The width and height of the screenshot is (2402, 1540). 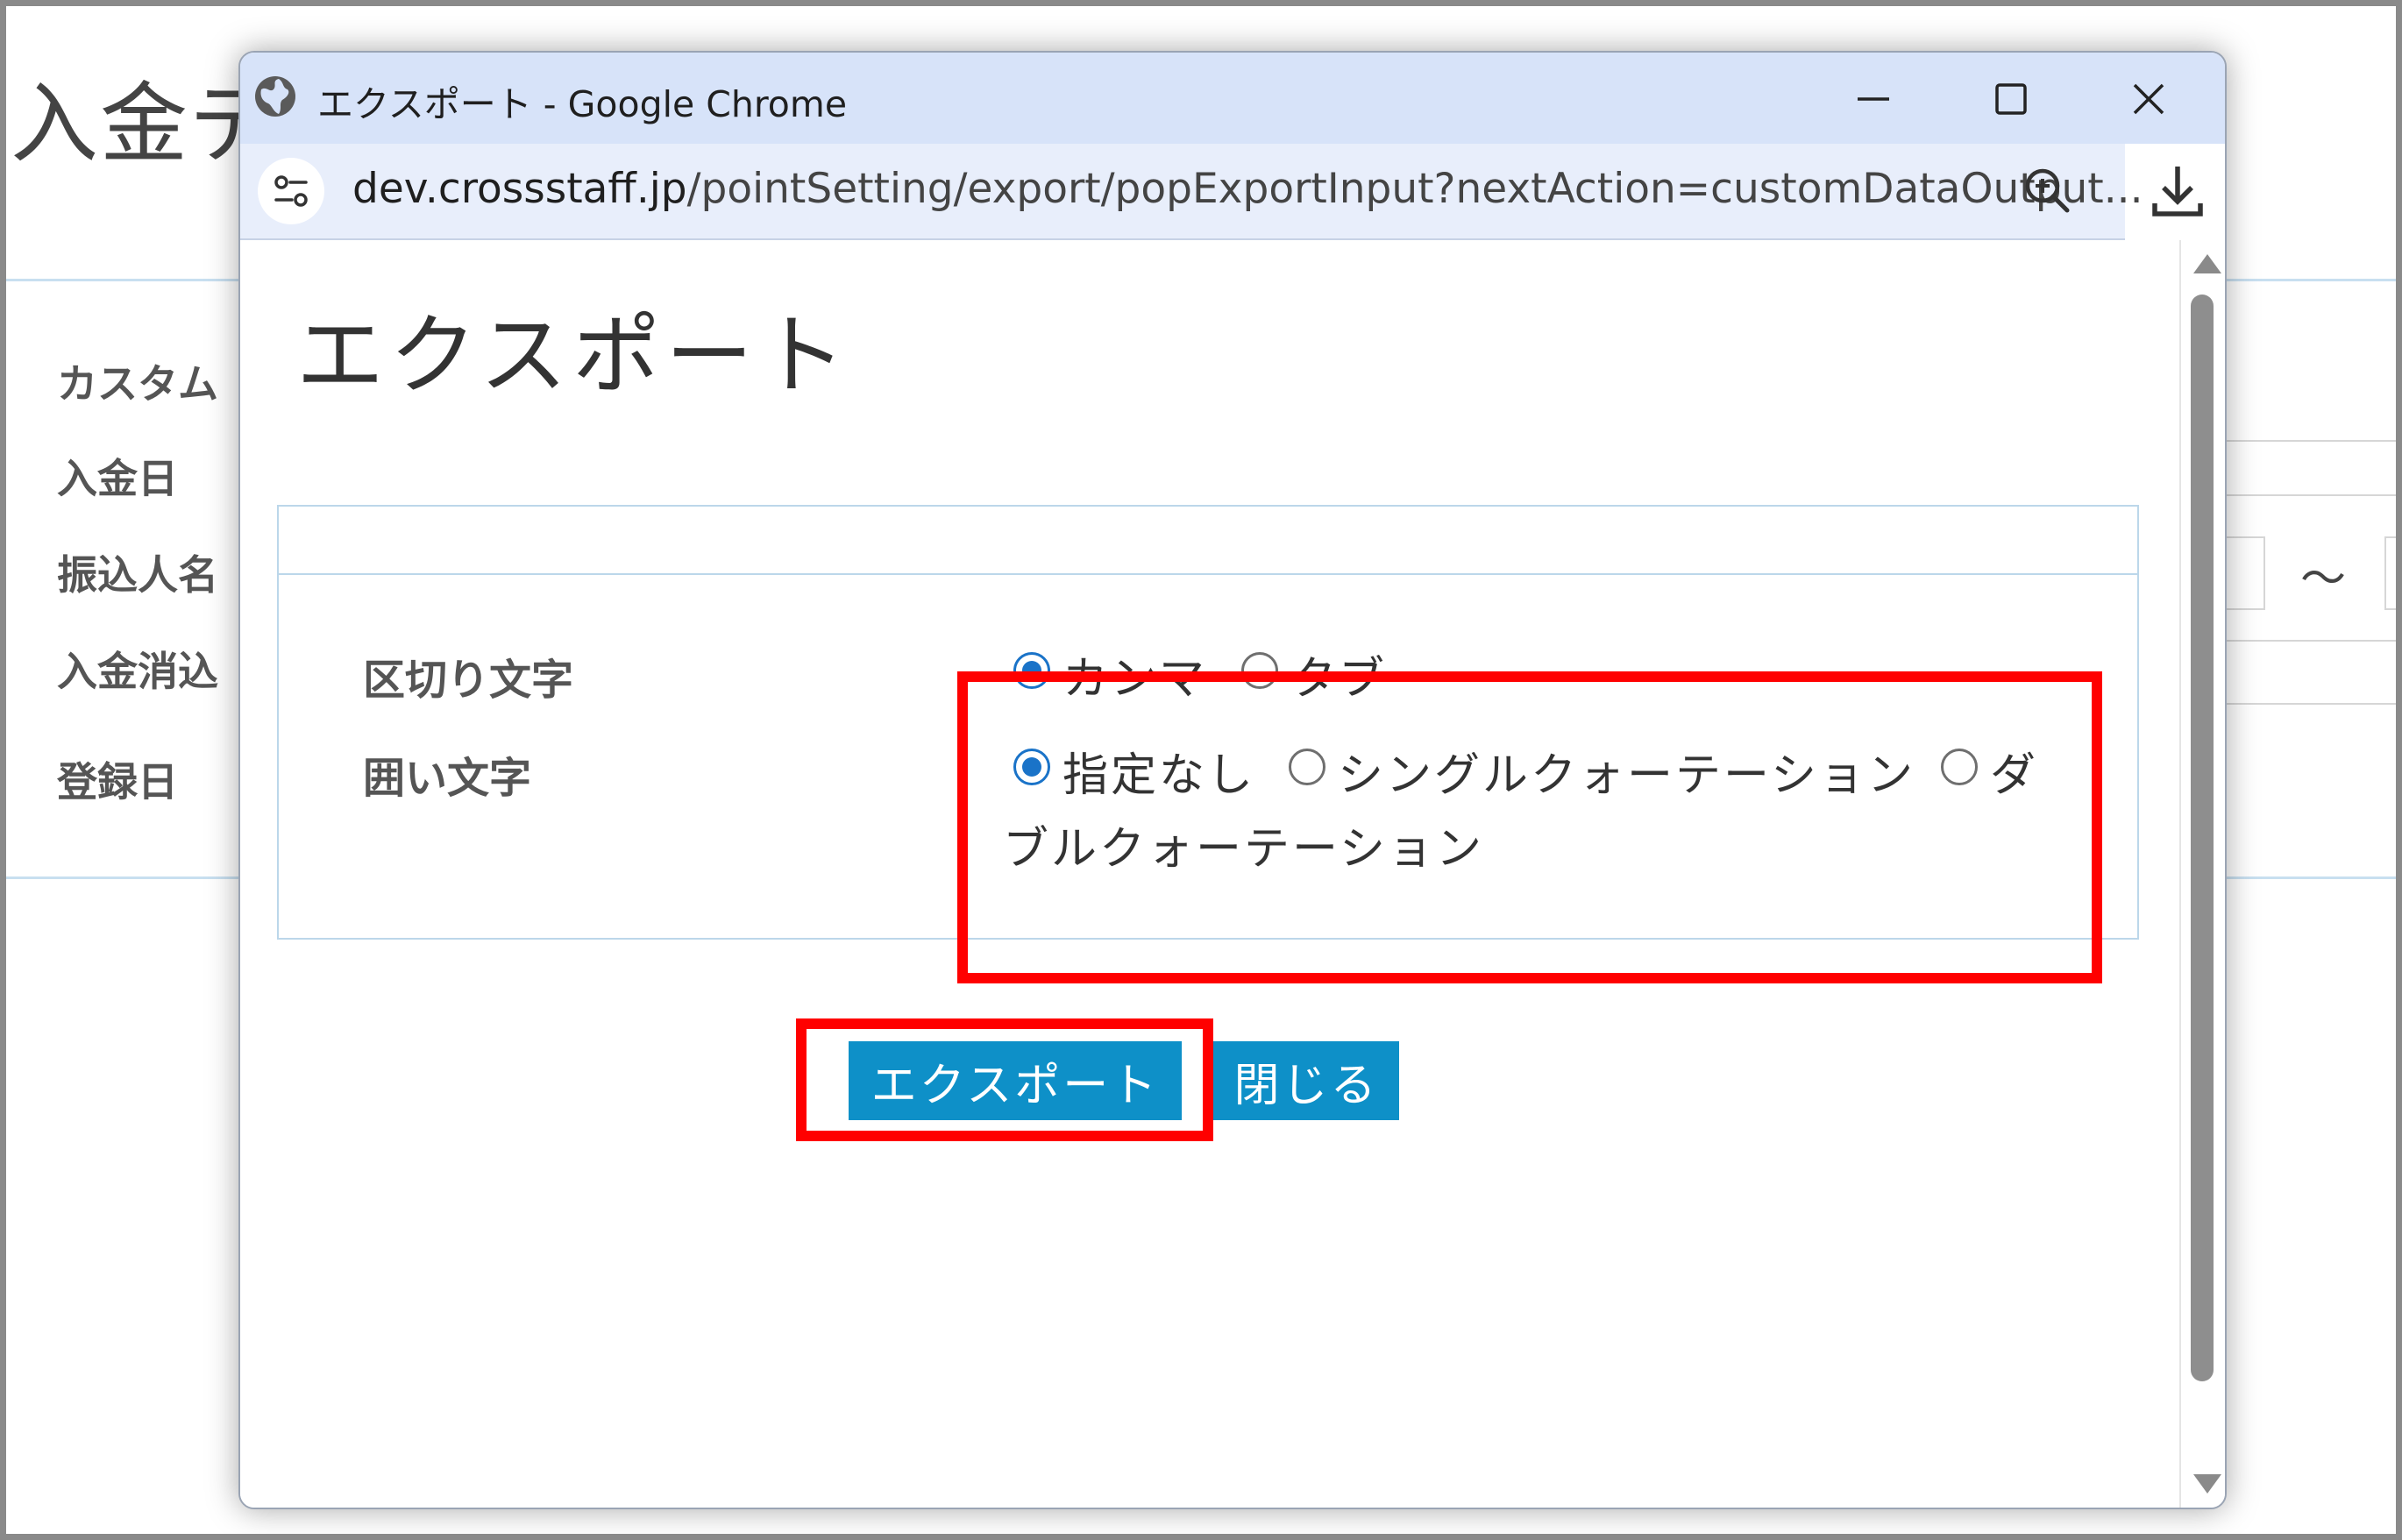 I want to click on radio-single-quote, so click(x=1307, y=767).